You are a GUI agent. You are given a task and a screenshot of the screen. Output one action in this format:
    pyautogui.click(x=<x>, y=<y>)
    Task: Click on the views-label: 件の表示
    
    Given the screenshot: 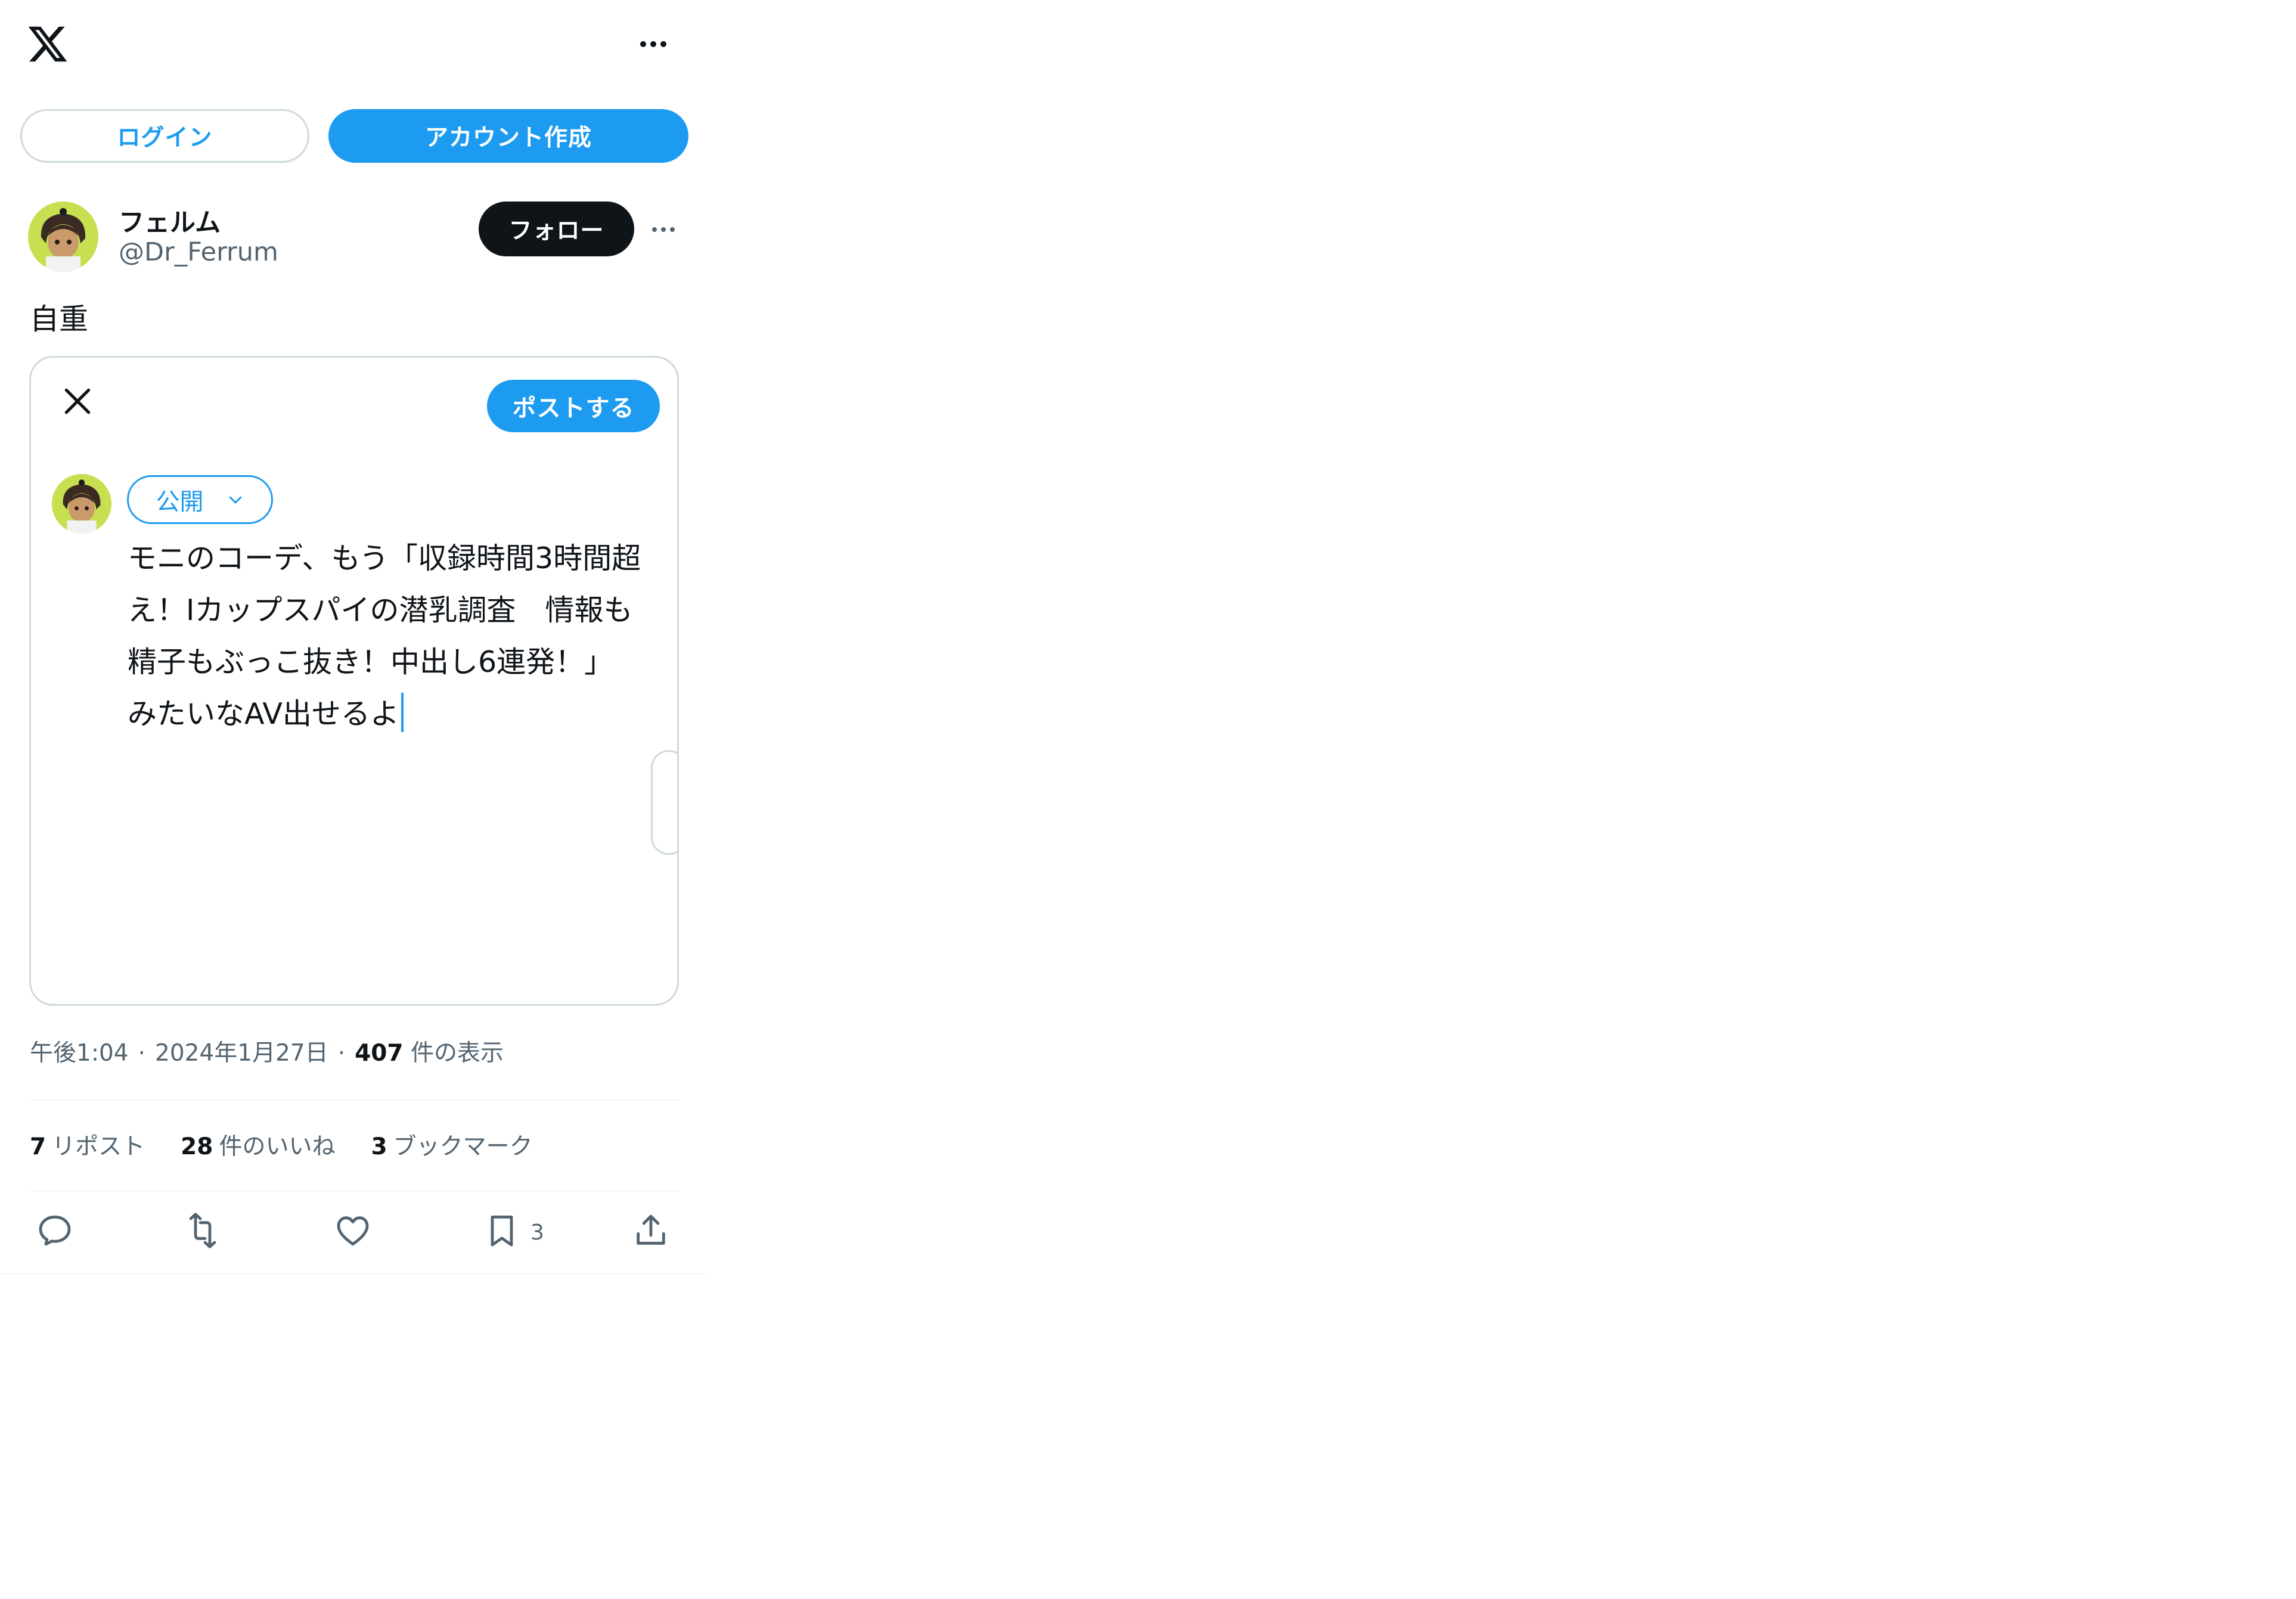 What is the action you would take?
    pyautogui.click(x=457, y=1053)
    